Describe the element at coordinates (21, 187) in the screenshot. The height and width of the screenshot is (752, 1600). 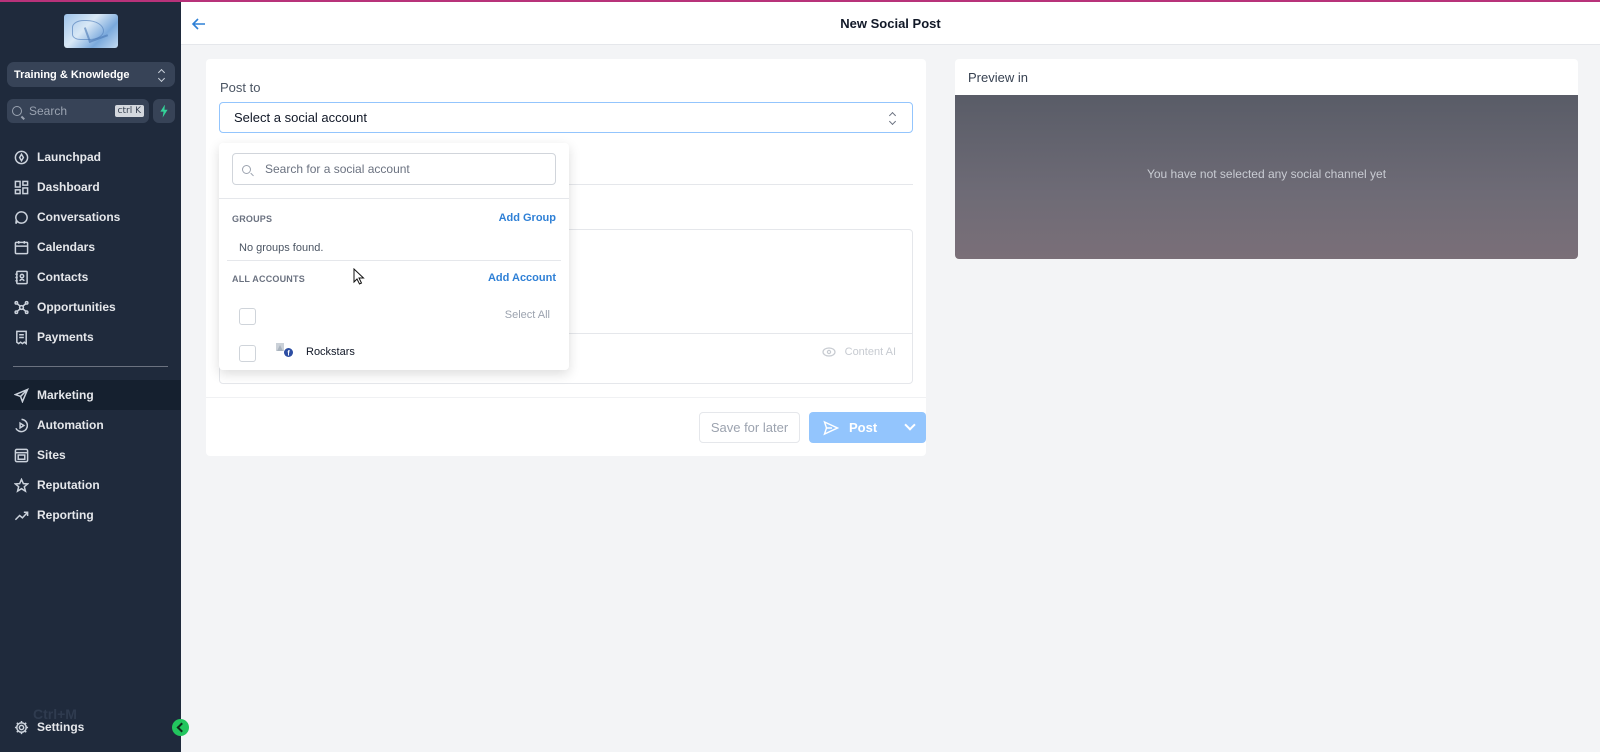
I see `grid-icon` at that location.